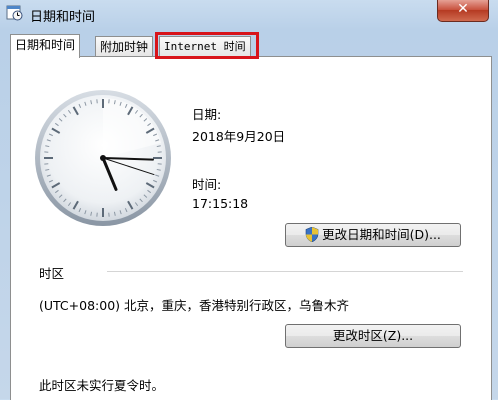 The image size is (498, 400). What do you see at coordinates (45, 46) in the screenshot?
I see `tab-date-time: 日期和时间` at bounding box center [45, 46].